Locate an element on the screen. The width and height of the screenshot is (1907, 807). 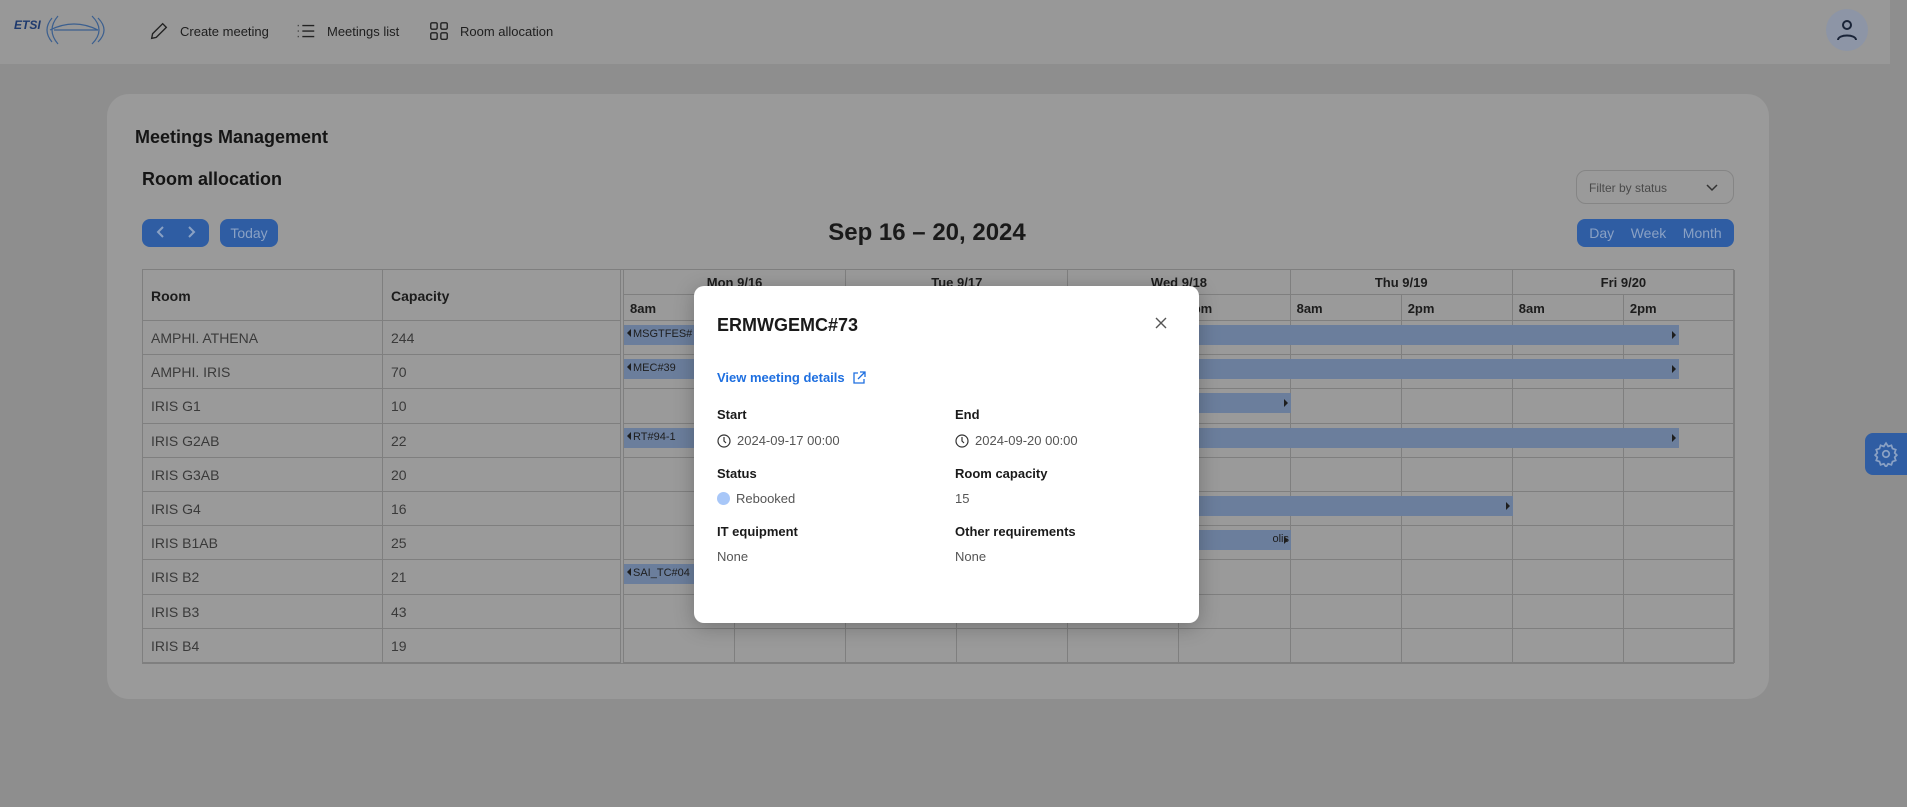
view-day-button: Day is located at coordinates (1601, 233).